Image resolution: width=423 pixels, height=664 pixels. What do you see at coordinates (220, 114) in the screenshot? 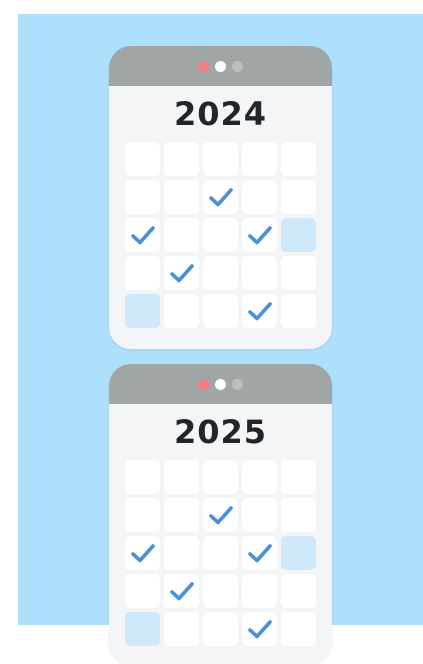
I see `calendar-year: 2024` at bounding box center [220, 114].